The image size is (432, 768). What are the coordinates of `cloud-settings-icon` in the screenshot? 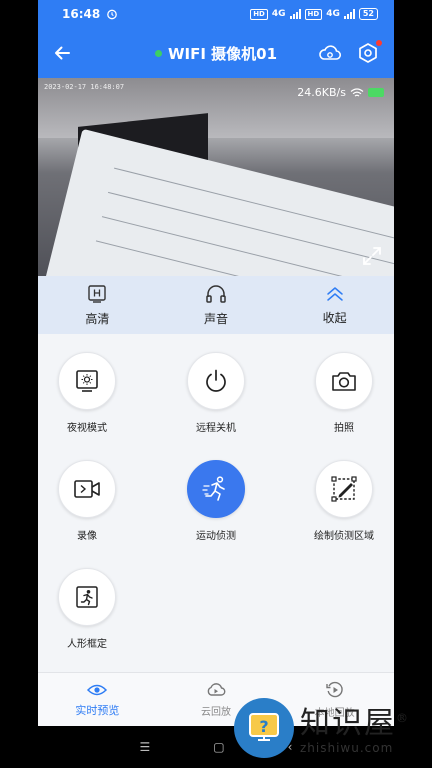 It's located at (330, 52).